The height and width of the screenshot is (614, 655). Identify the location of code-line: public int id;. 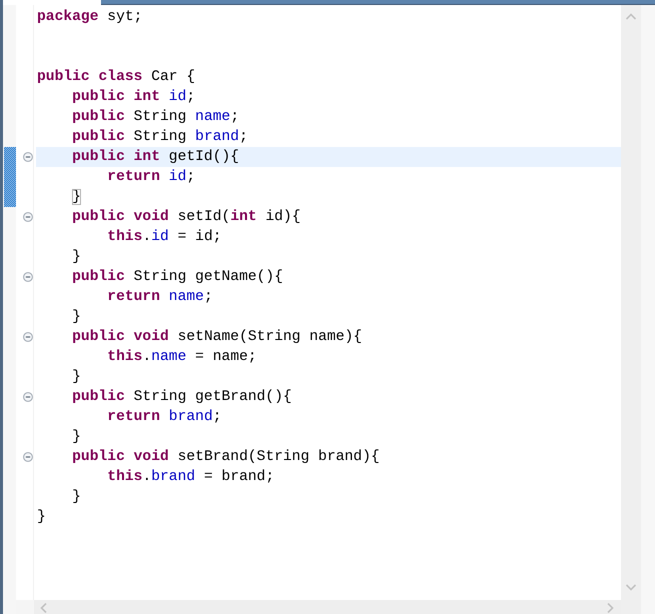
(134, 97).